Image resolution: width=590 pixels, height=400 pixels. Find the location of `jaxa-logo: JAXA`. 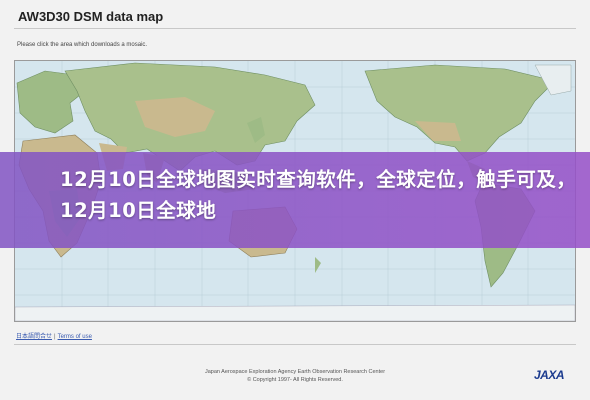

jaxa-logo: JAXA is located at coordinates (549, 375).